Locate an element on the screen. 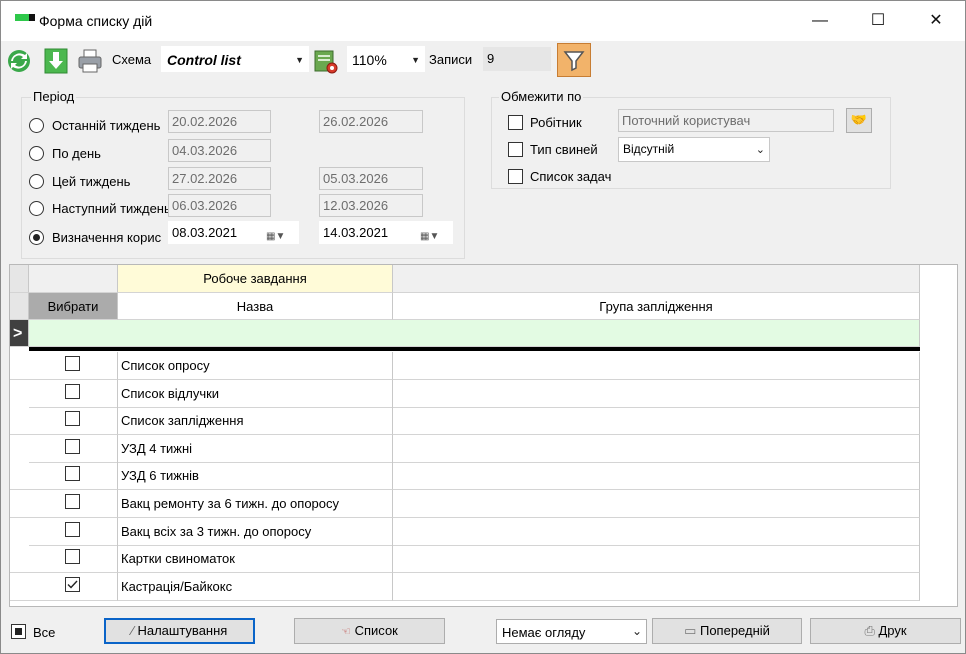 The image size is (966, 654). pig-type-checkbox is located at coordinates (515, 149).